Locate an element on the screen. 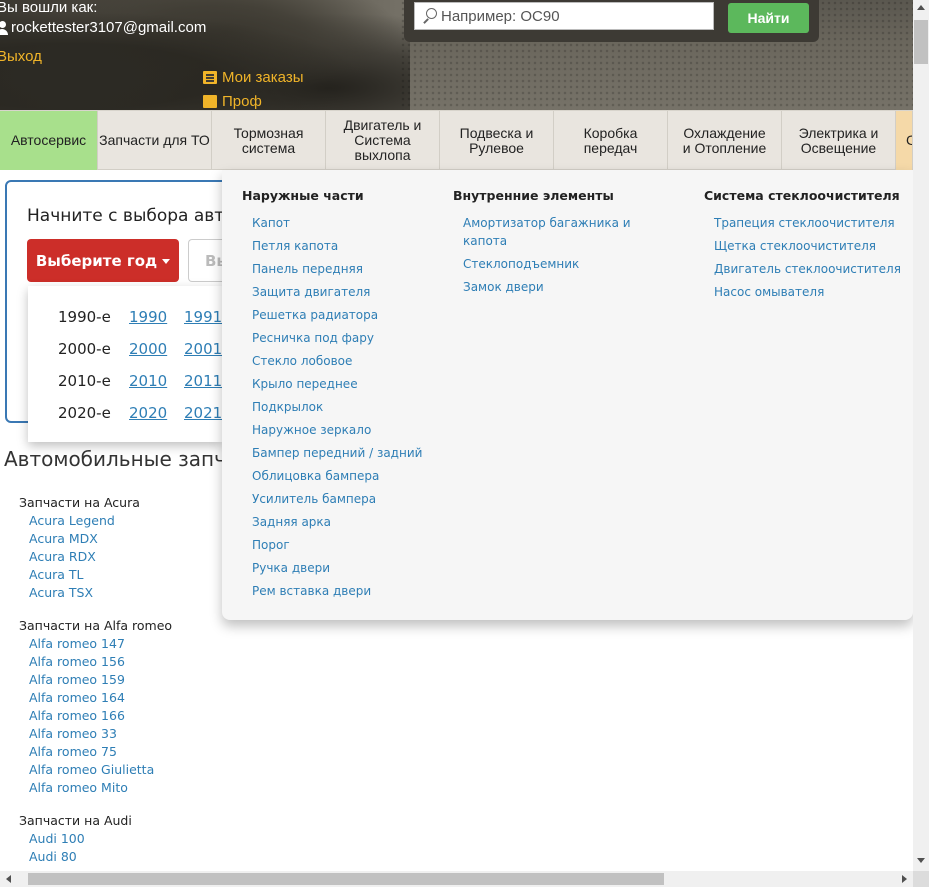 Image resolution: width=929 pixels, height=887 pixels. mega-link: Стеклоподъемник is located at coordinates (521, 264).